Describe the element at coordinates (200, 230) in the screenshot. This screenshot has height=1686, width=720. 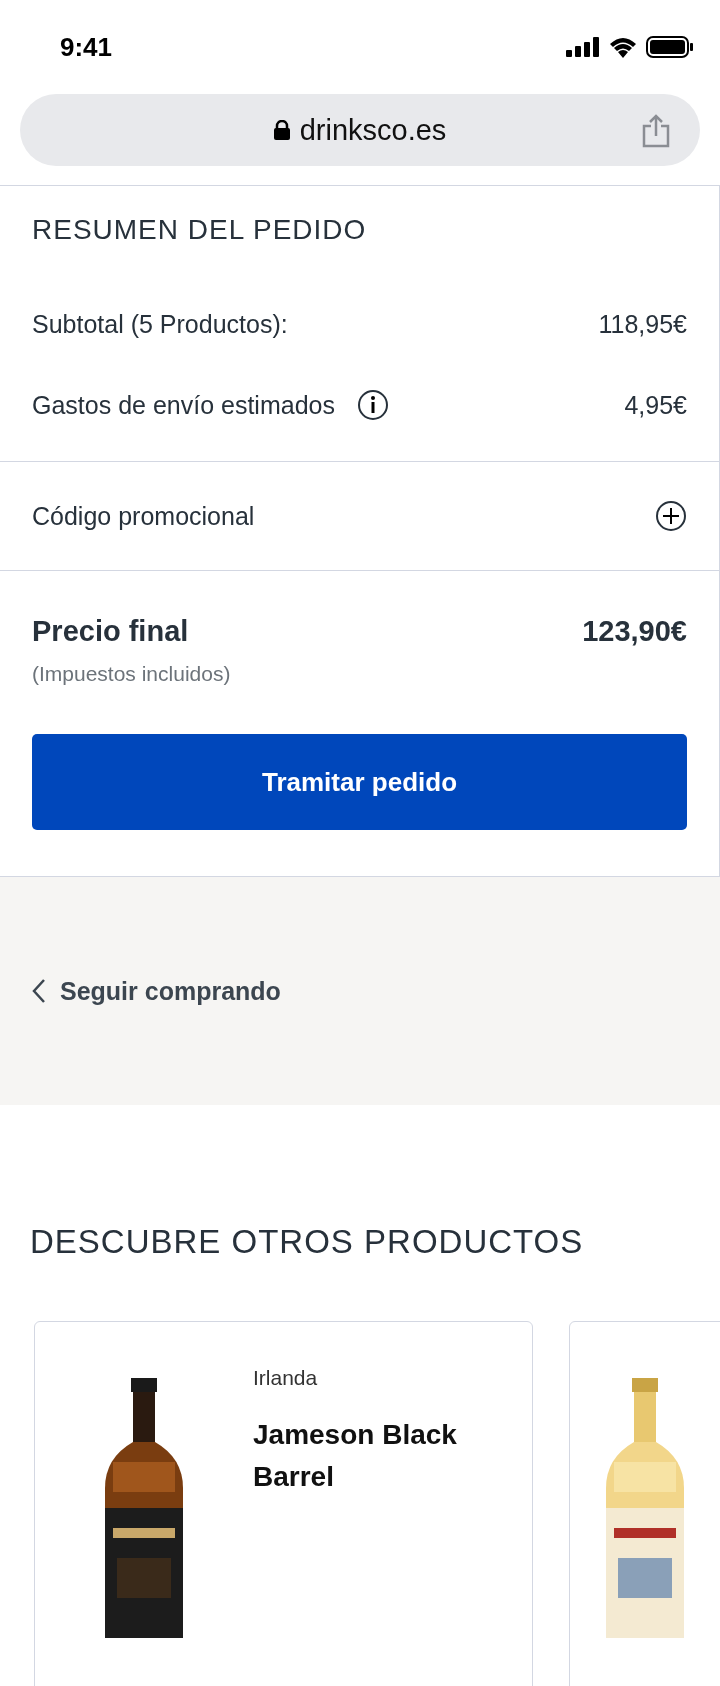
I see `summary-title: RESUMEN DEL PEDIDO` at that location.